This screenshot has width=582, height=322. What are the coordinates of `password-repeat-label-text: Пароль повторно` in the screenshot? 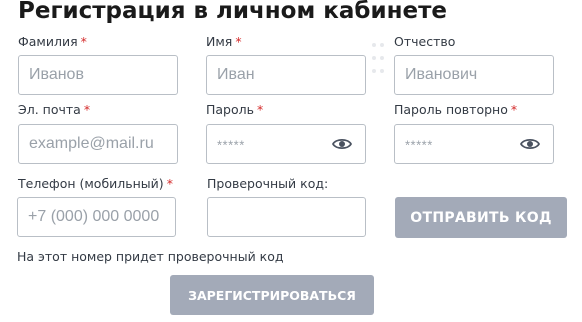 It's located at (451, 109).